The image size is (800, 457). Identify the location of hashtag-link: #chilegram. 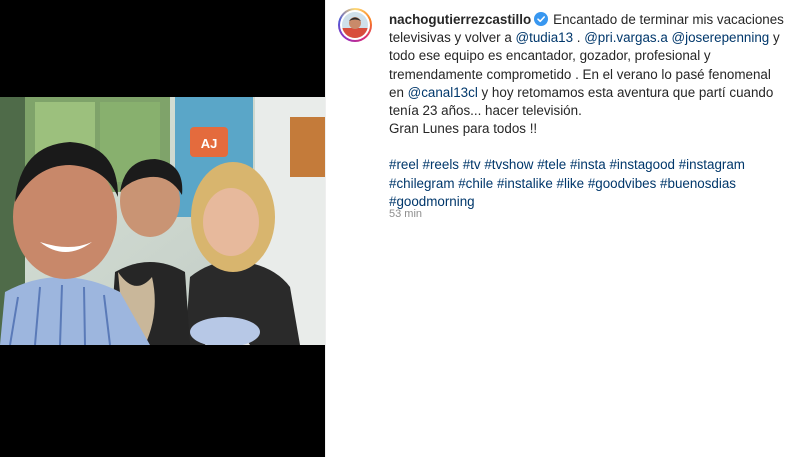
(422, 183).